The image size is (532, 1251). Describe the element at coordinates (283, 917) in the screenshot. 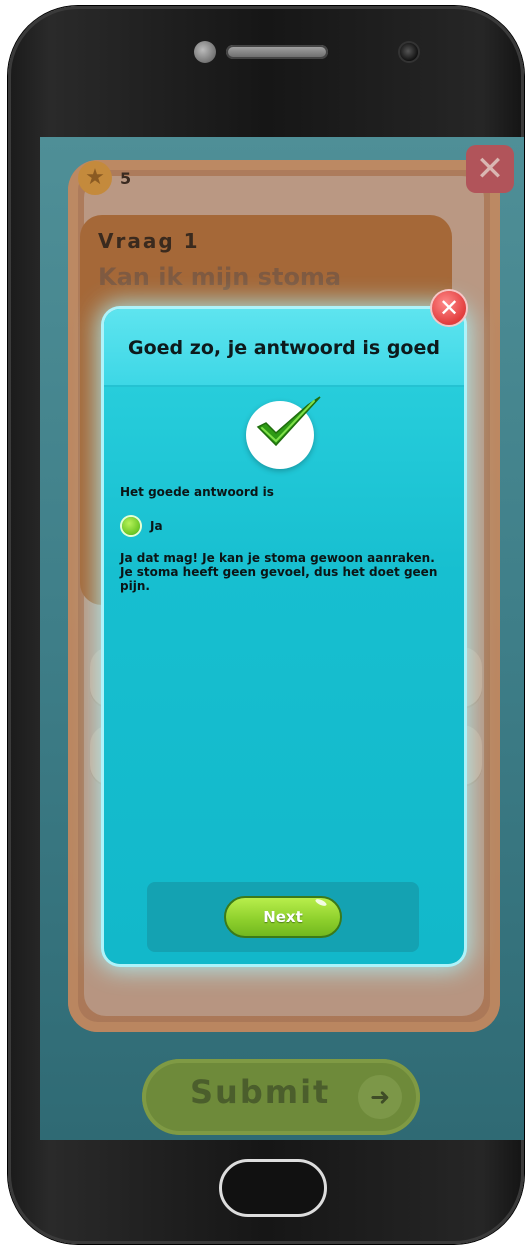

I see `dialog-footer: Next` at that location.